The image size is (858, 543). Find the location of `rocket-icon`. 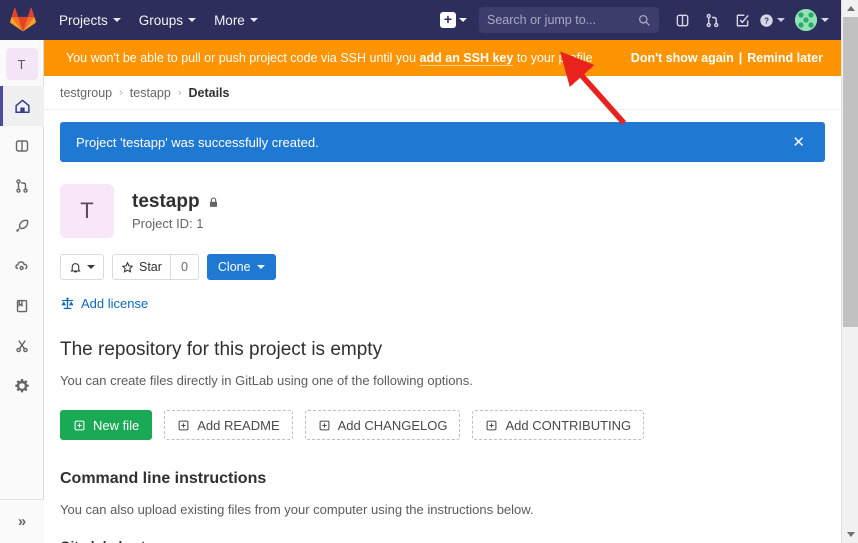

rocket-icon is located at coordinates (22, 225).